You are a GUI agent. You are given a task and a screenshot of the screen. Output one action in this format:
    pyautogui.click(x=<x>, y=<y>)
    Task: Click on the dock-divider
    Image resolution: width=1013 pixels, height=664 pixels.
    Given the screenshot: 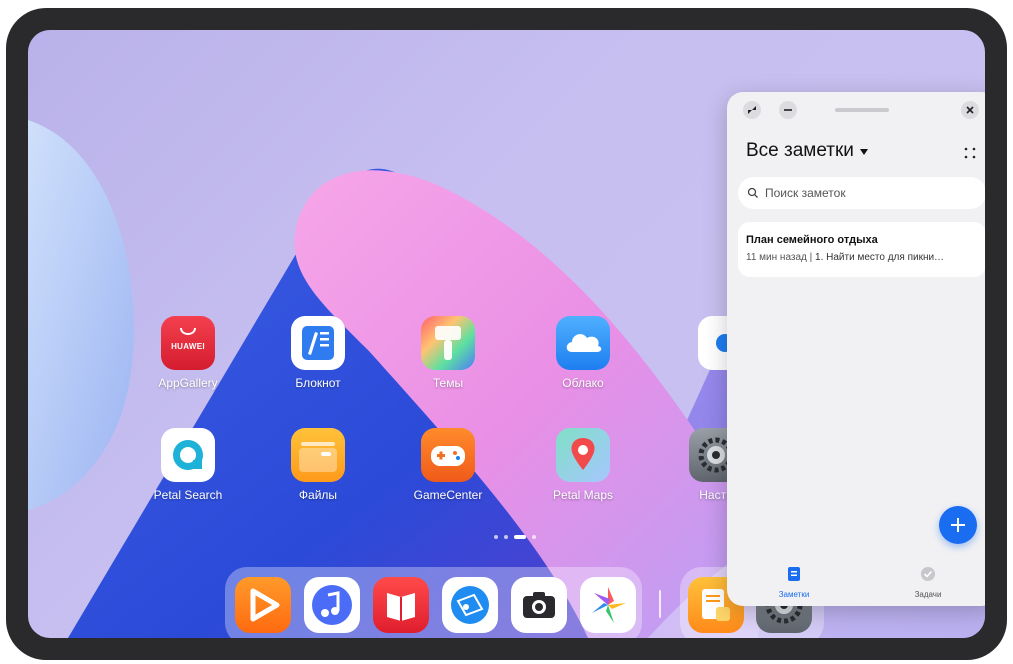 What is the action you would take?
    pyautogui.click(x=660, y=604)
    